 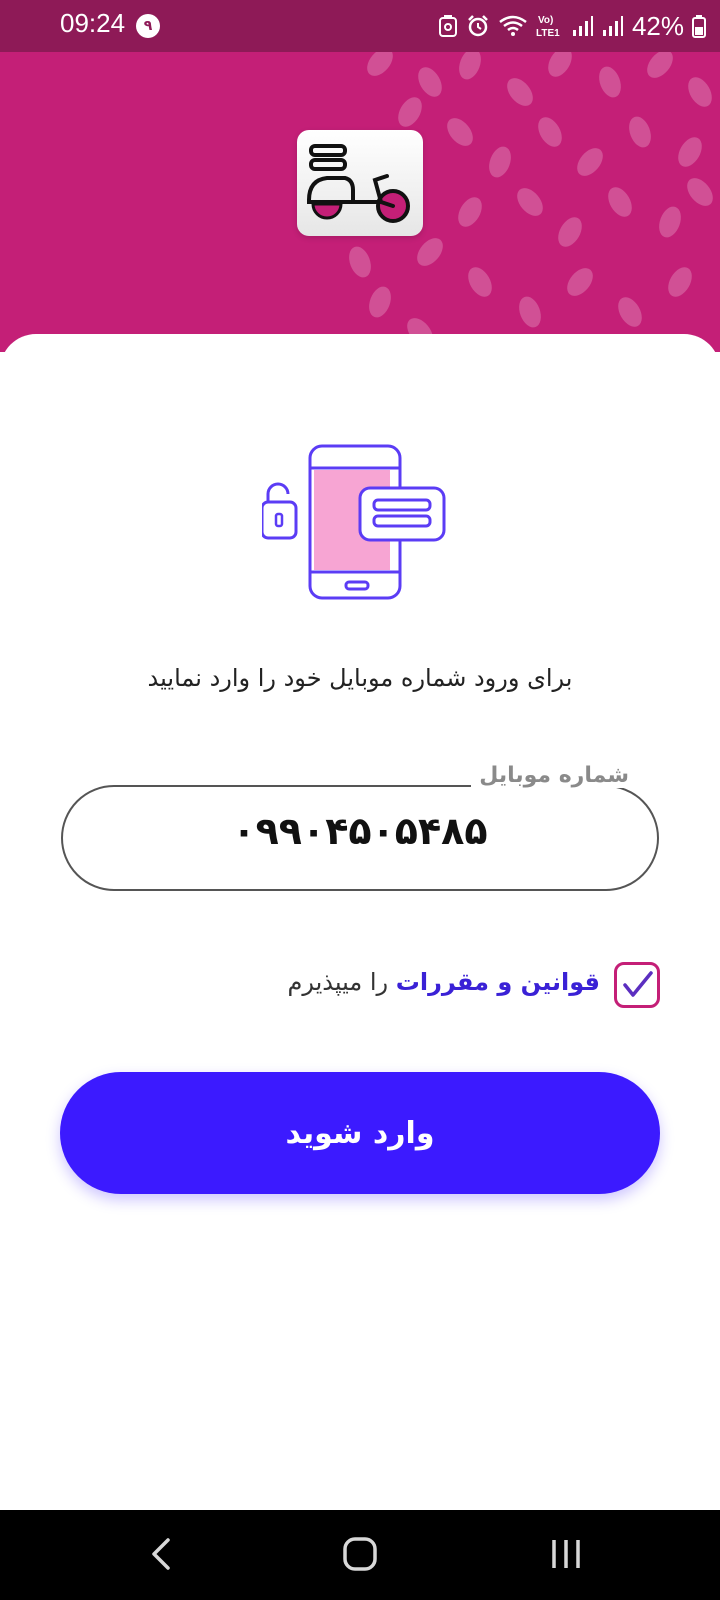 What do you see at coordinates (548, 33) in the screenshot?
I see `svg-text: LTE1` at bounding box center [548, 33].